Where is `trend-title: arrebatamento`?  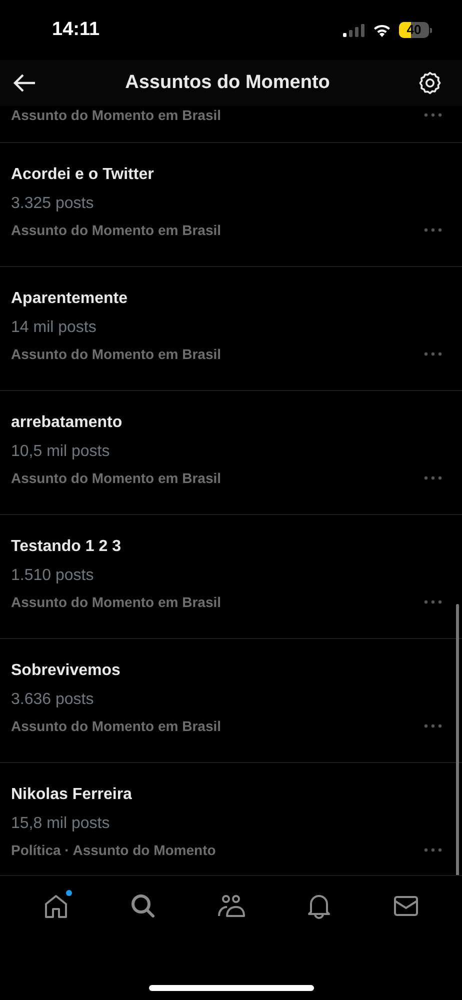
trend-title: arrebatamento is located at coordinates (226, 423).